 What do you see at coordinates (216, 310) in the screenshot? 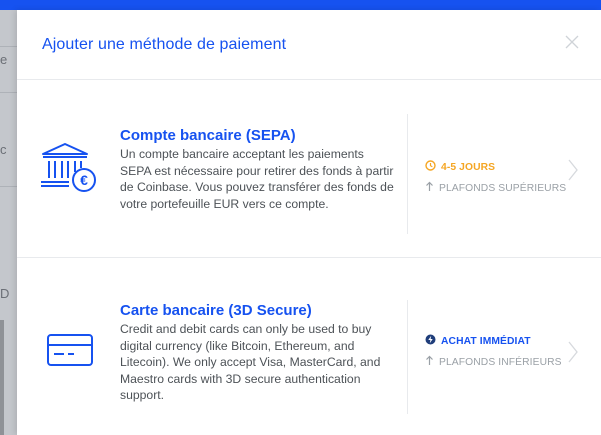
I see `option-title: Carte bancaire (3D Secure)` at bounding box center [216, 310].